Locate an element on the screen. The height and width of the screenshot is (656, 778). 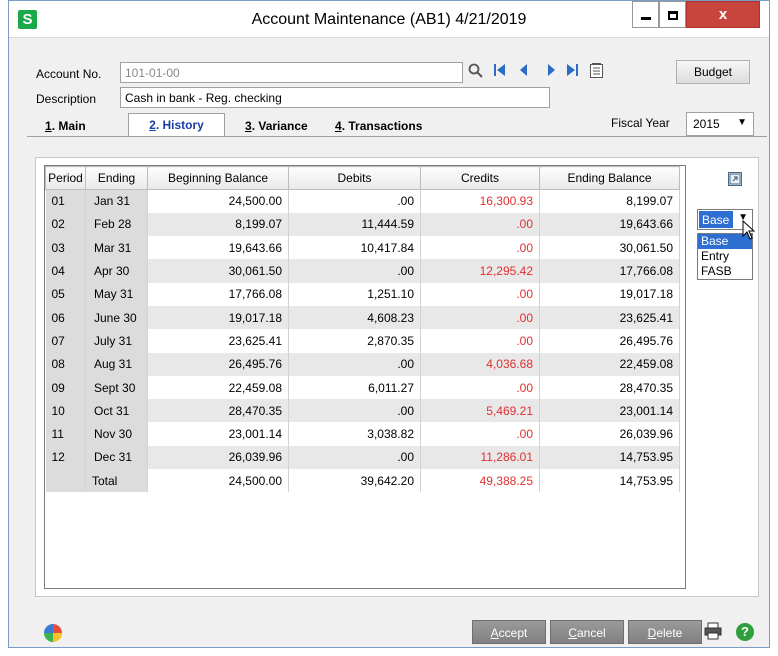
table-row: 08 Aug 31 26,495.76.00 4,036.68 22,459.08 is located at coordinates (362, 364).